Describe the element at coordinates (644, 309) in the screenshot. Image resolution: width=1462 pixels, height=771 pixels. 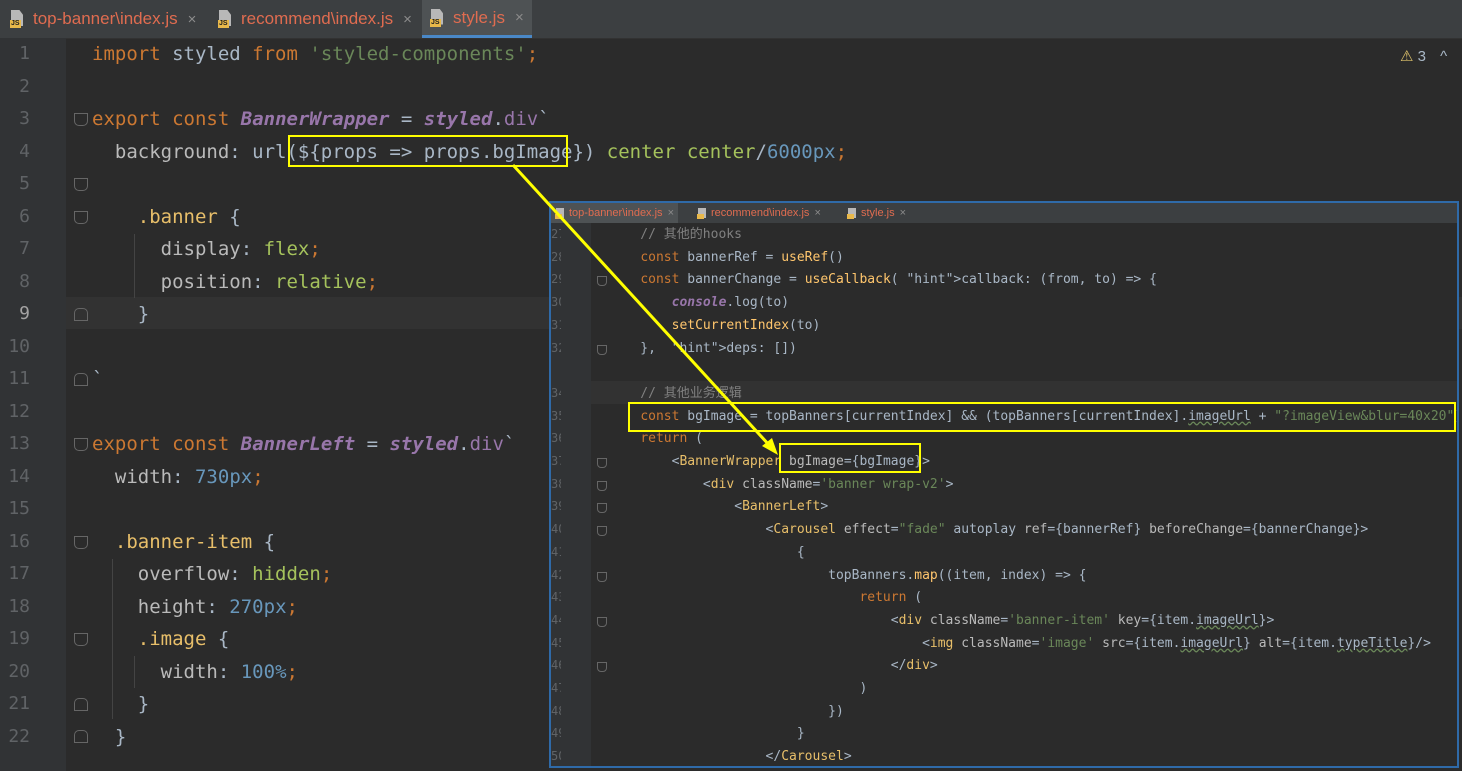
I see `annotation-arrow` at that location.